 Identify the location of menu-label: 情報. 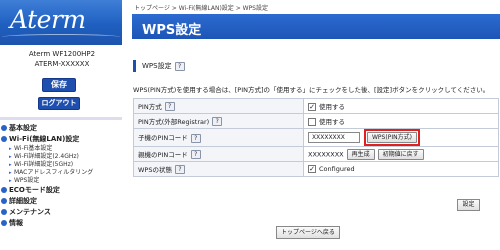
(16, 223).